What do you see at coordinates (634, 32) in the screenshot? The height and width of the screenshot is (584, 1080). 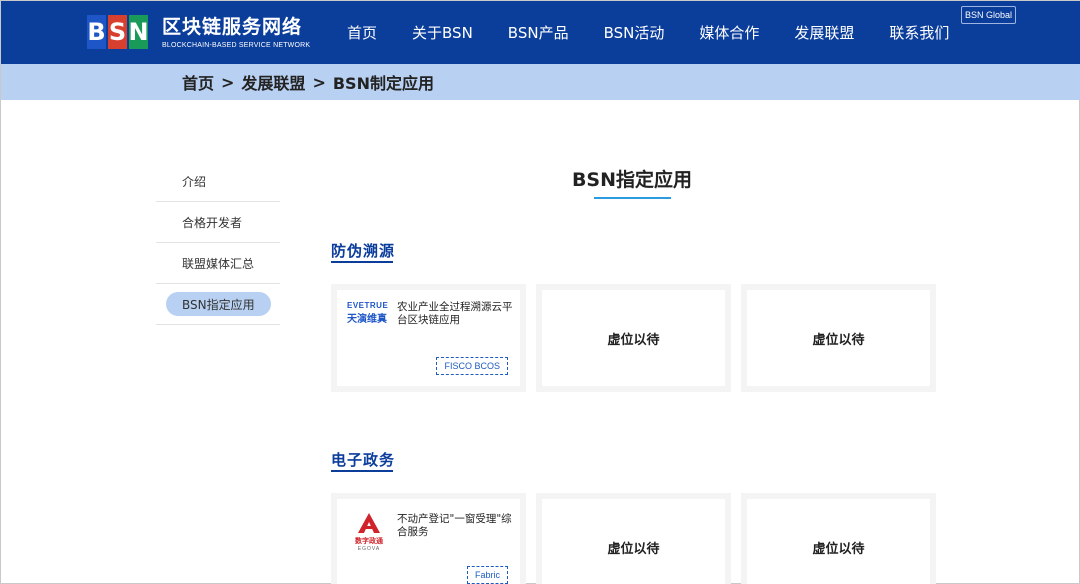 I see `nav-events: BSN活动` at bounding box center [634, 32].